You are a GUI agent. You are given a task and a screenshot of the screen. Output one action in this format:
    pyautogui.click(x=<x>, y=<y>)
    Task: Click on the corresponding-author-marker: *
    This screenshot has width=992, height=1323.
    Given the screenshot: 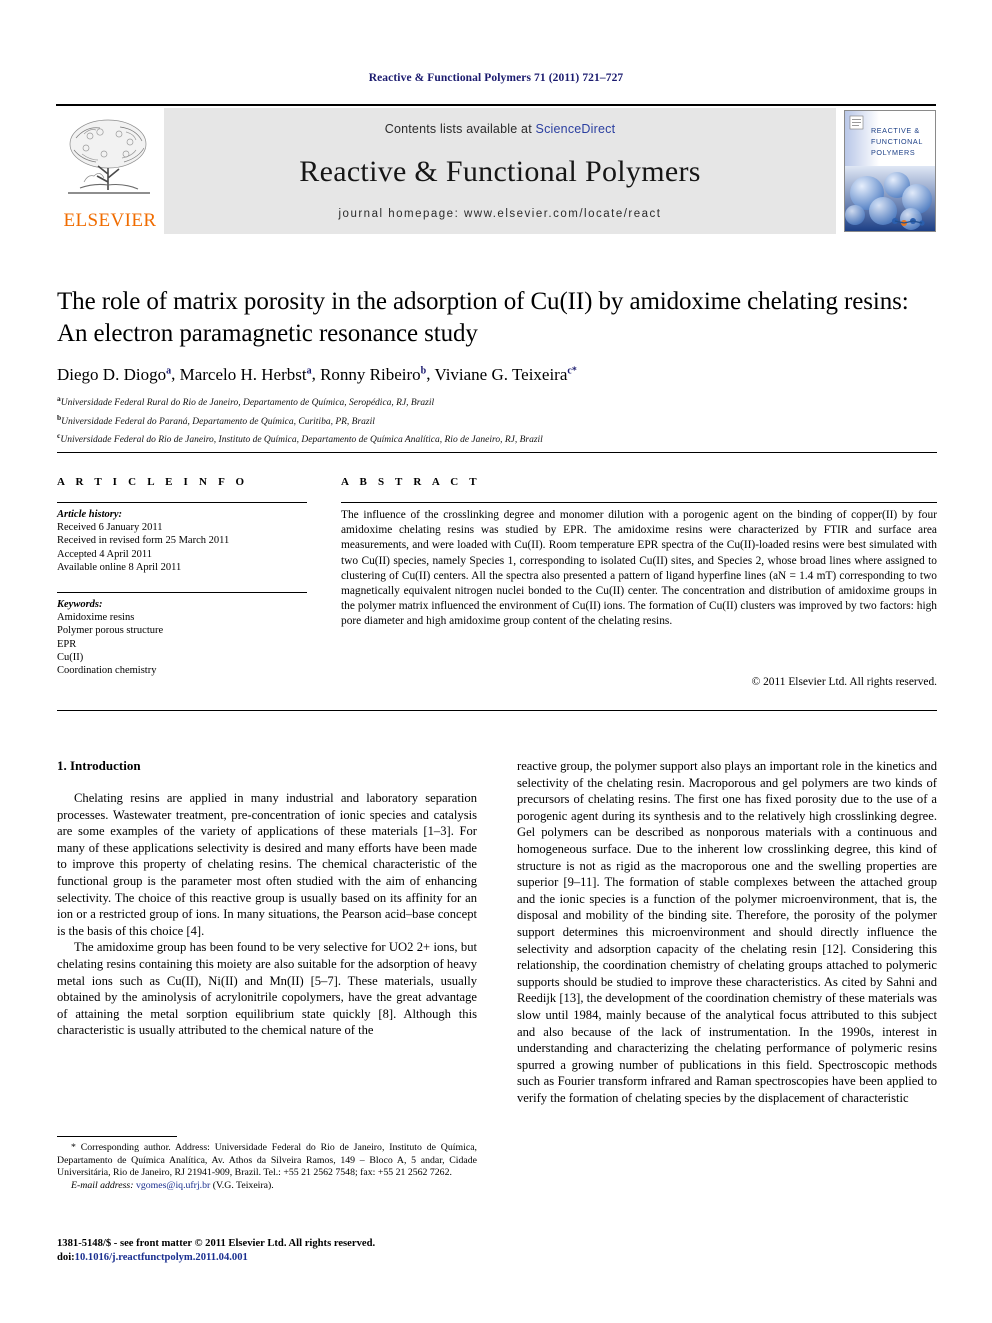 What is the action you would take?
    pyautogui.click(x=574, y=370)
    